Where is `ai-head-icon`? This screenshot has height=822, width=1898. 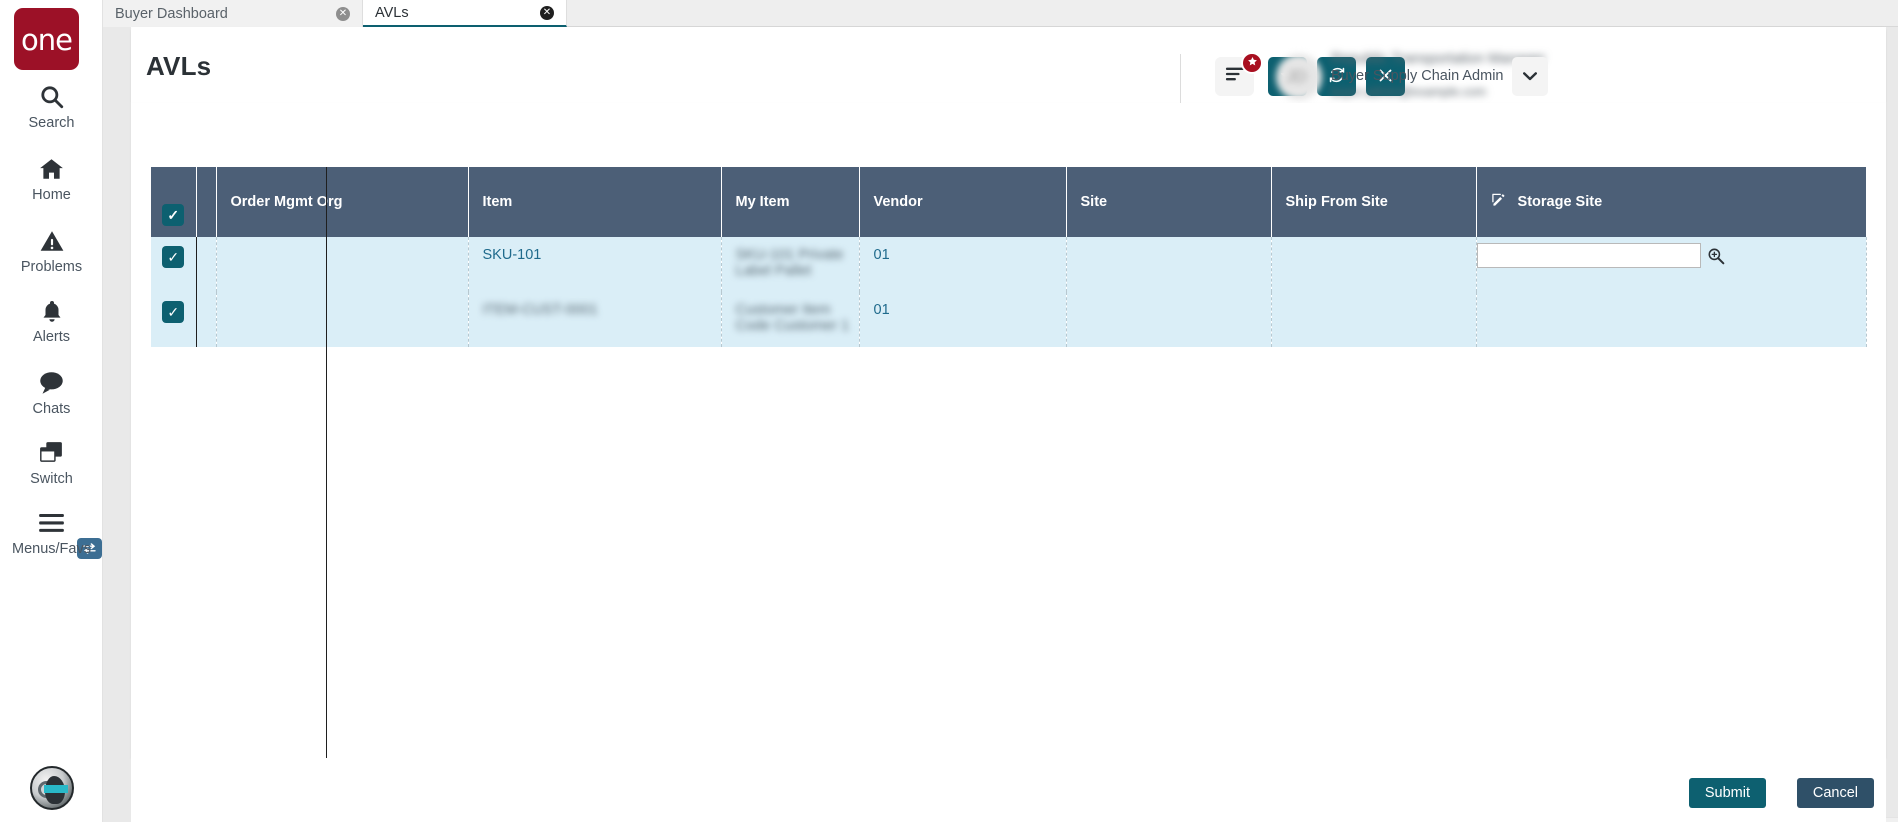
ai-head-icon is located at coordinates (52, 788).